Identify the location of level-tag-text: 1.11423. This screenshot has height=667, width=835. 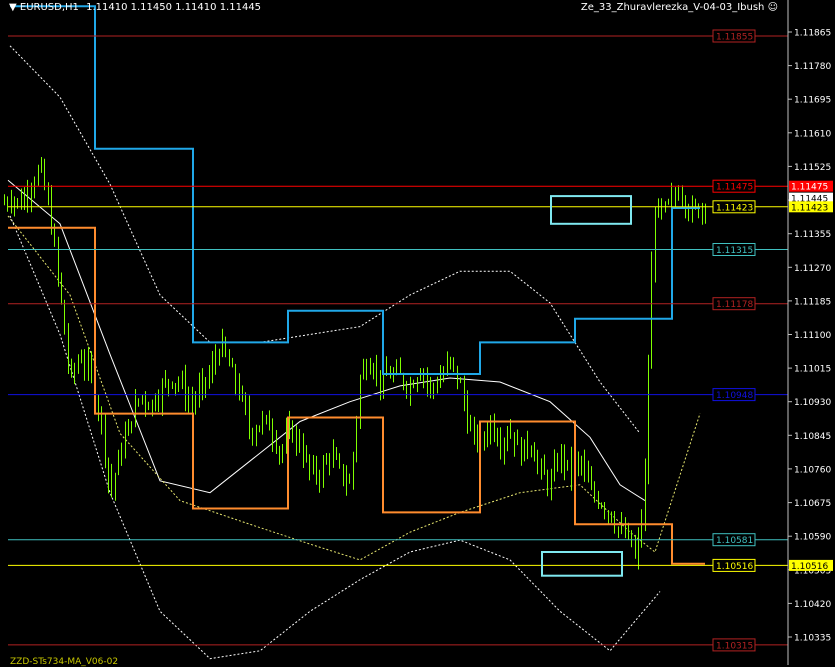
(734, 208).